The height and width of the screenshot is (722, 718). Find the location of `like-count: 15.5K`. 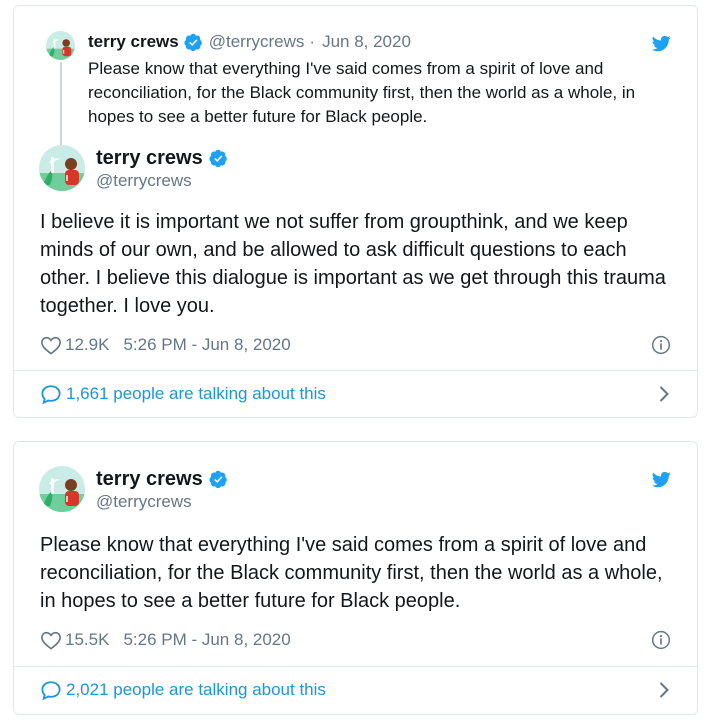

like-count: 15.5K is located at coordinates (87, 640).